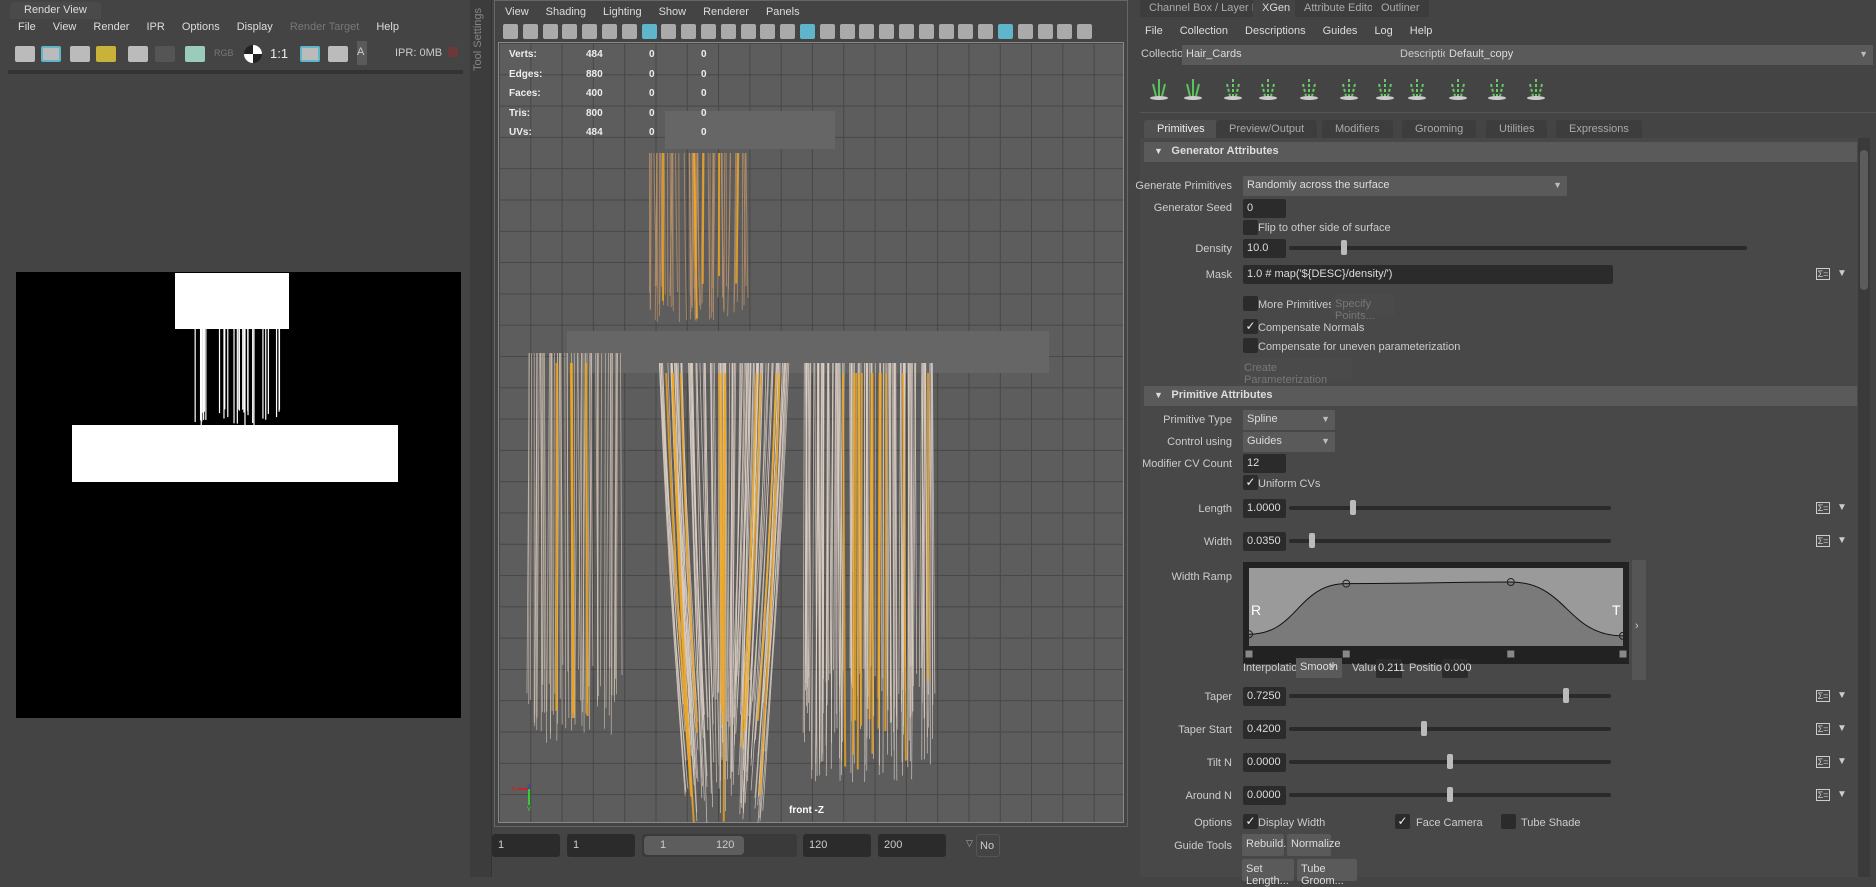 This screenshot has height=887, width=1876. Describe the element at coordinates (1065, 31) in the screenshot. I see `tool-panel-single-icon` at that location.